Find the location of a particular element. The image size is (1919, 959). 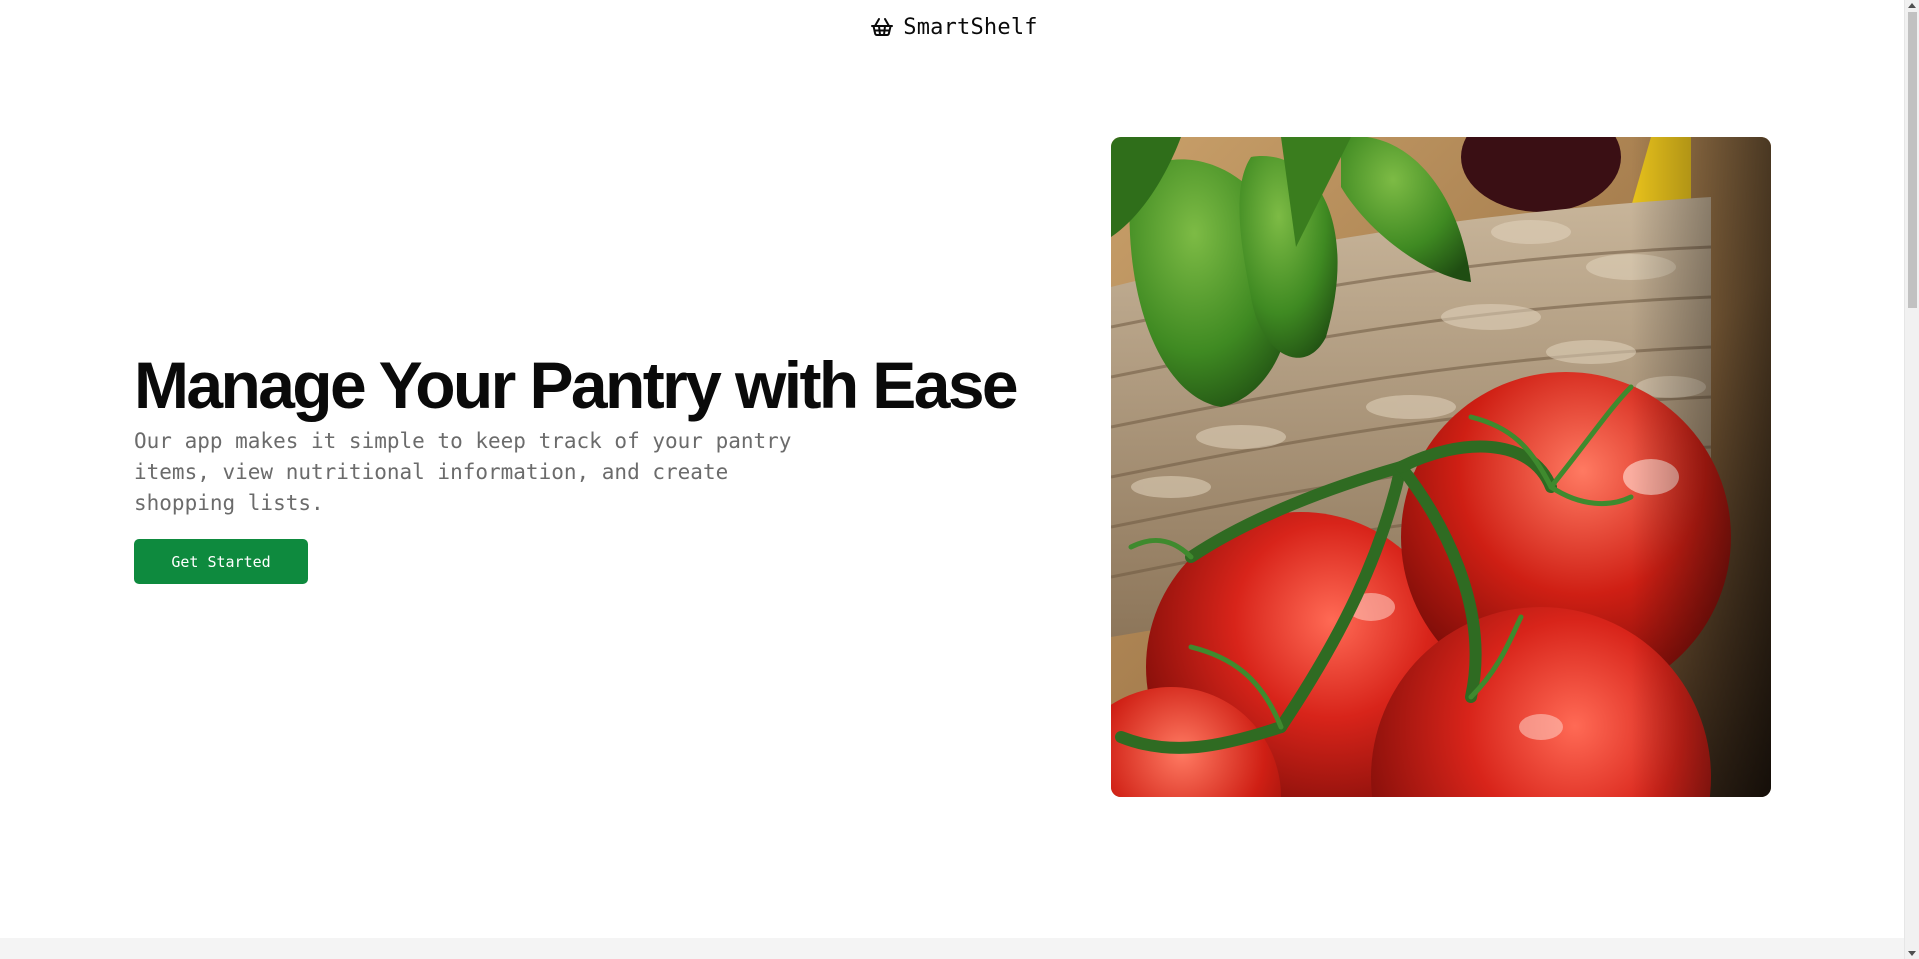

basket-icon is located at coordinates (882, 27).